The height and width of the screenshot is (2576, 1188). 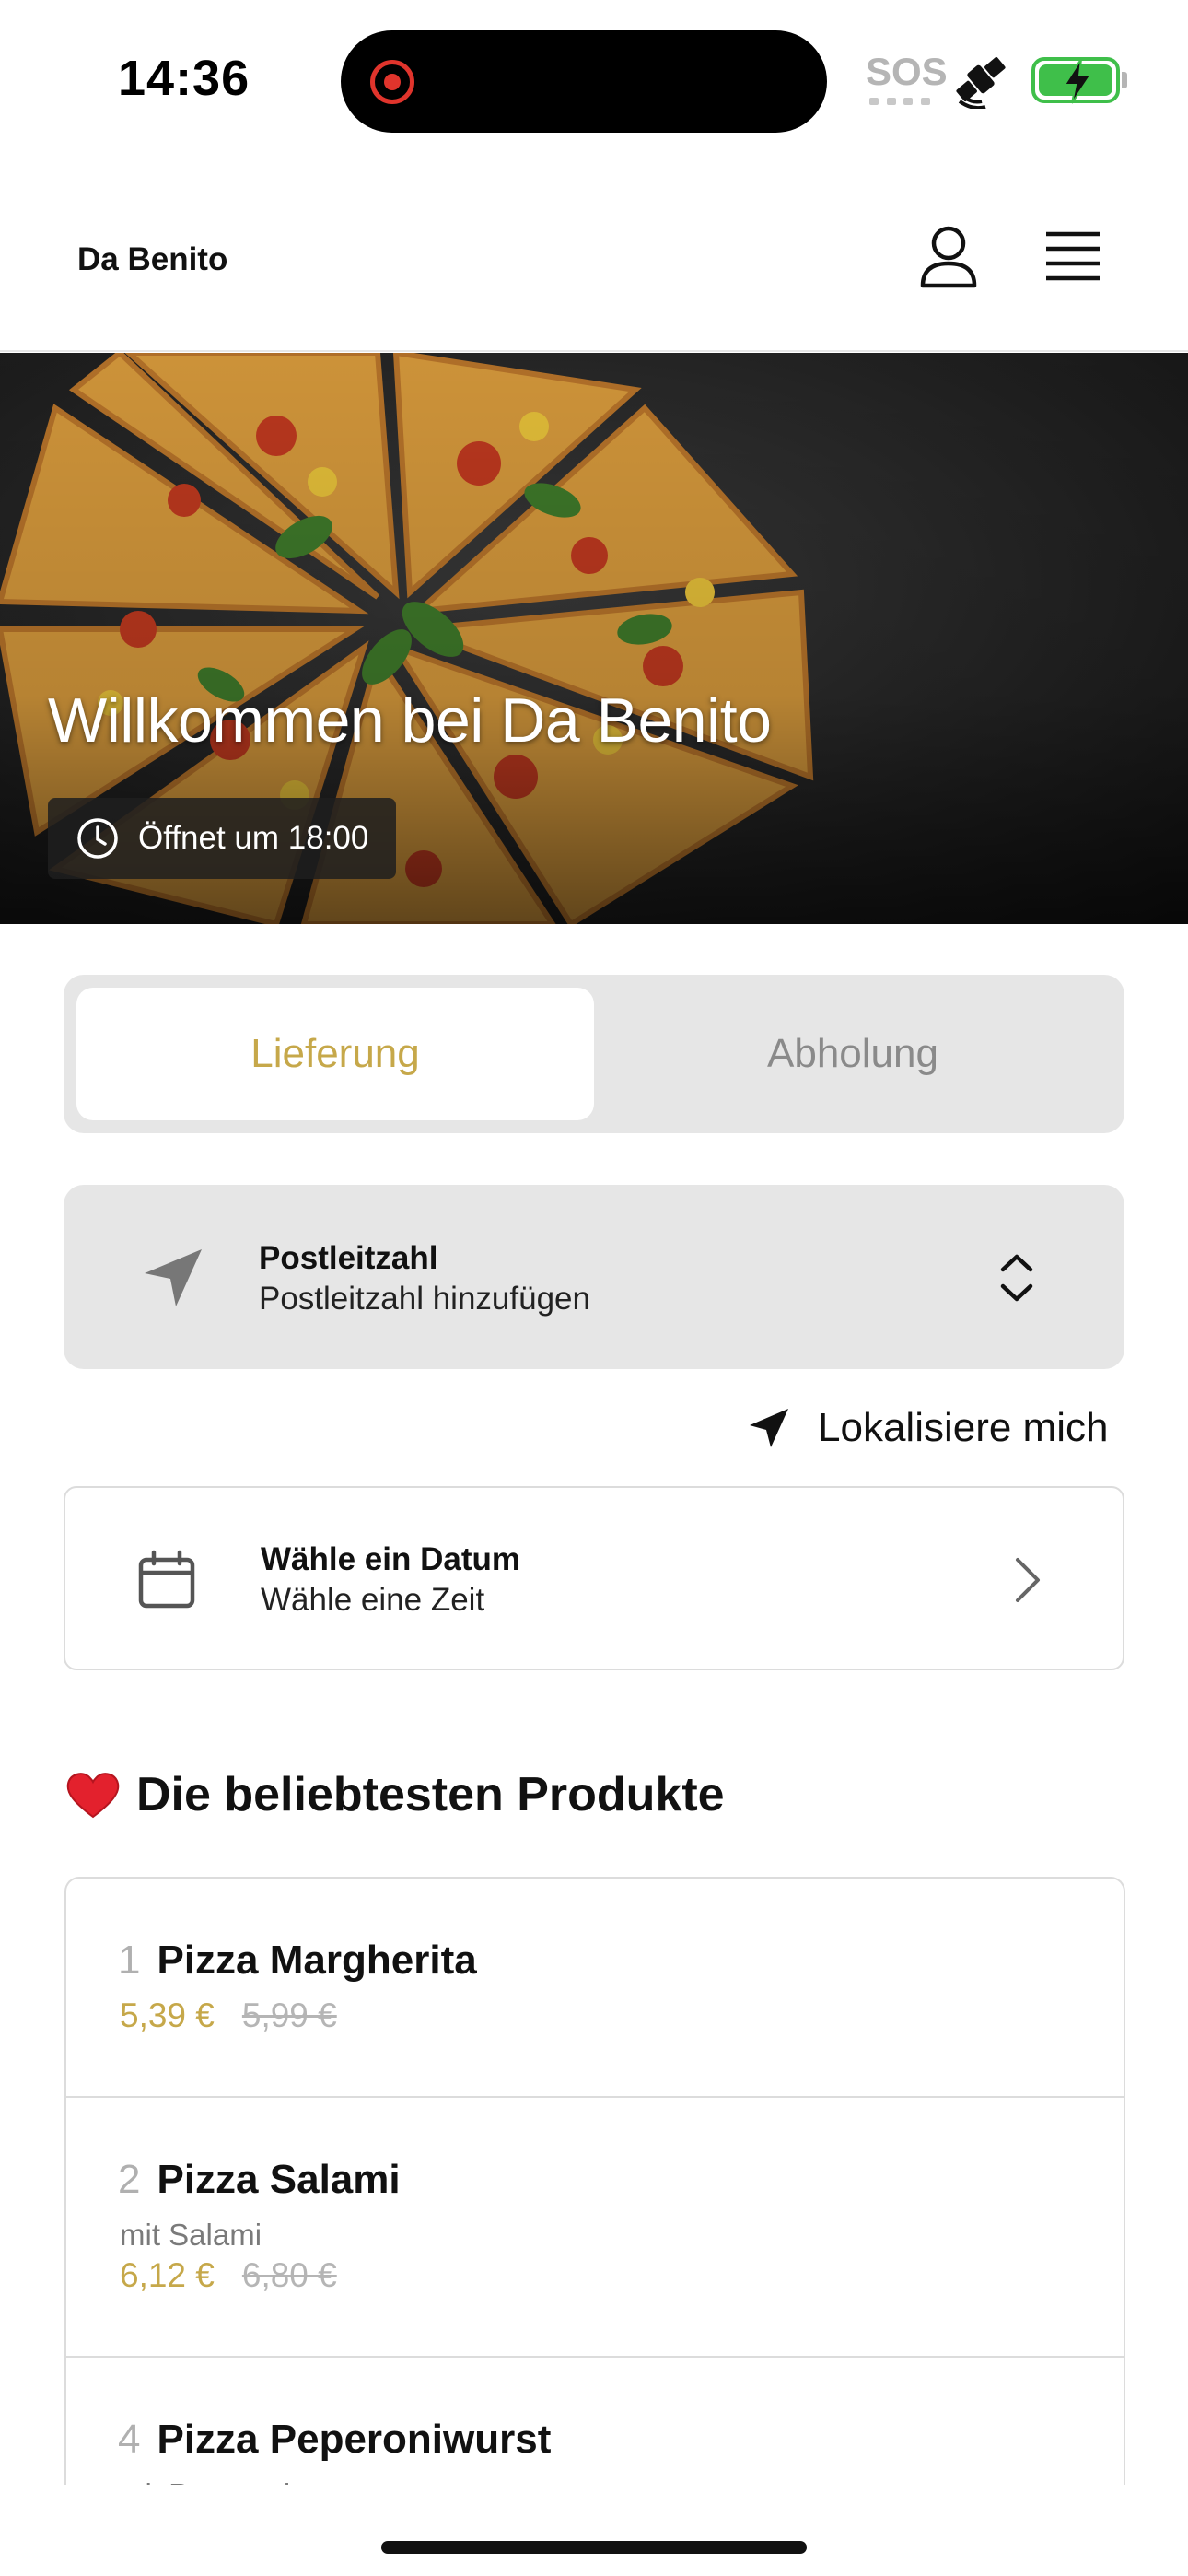 I want to click on product-row: 2 Pizza Salami mit Salami 6,12 € 6,80 €, so click(x=595, y=2228).